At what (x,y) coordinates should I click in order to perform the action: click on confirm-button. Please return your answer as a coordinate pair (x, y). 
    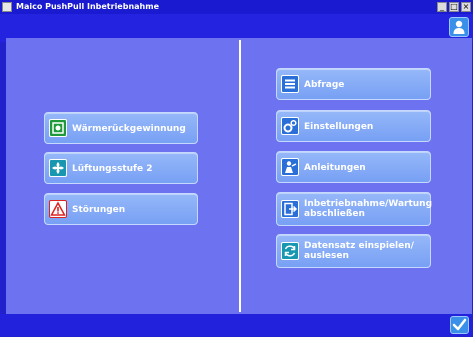
    Looking at the image, I should click on (459, 325).